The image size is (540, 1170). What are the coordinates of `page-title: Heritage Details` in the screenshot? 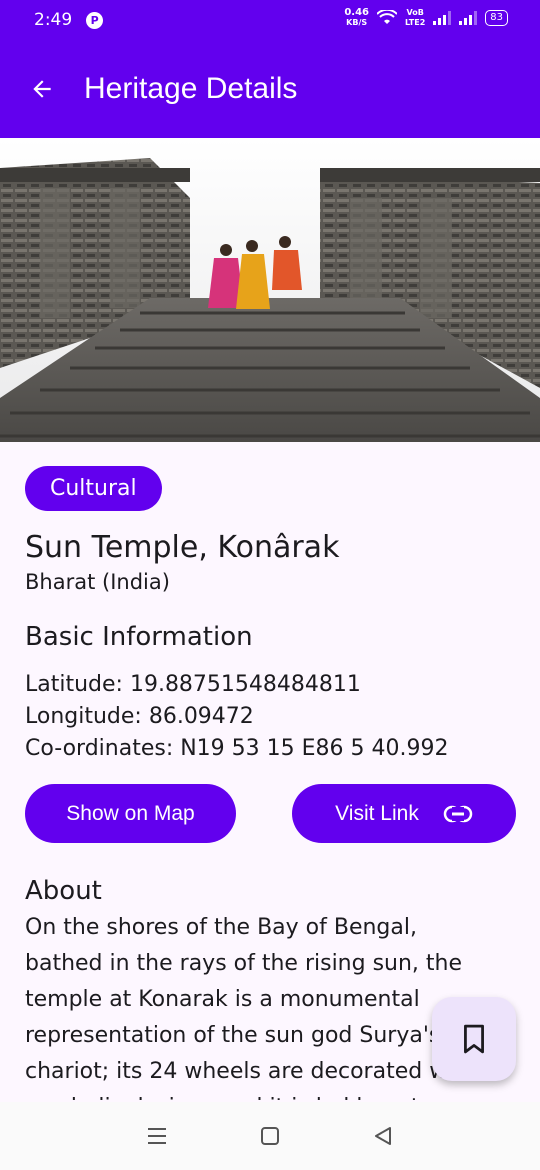 It's located at (191, 88).